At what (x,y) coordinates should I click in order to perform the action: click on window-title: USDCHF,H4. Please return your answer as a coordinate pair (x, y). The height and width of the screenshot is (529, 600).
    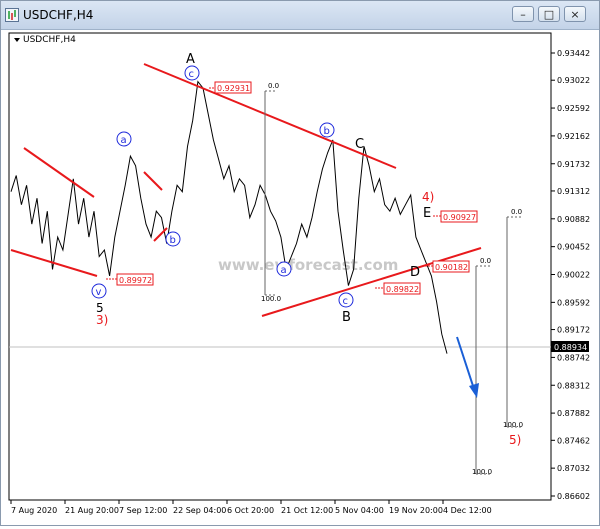
    Looking at the image, I should click on (58, 15).